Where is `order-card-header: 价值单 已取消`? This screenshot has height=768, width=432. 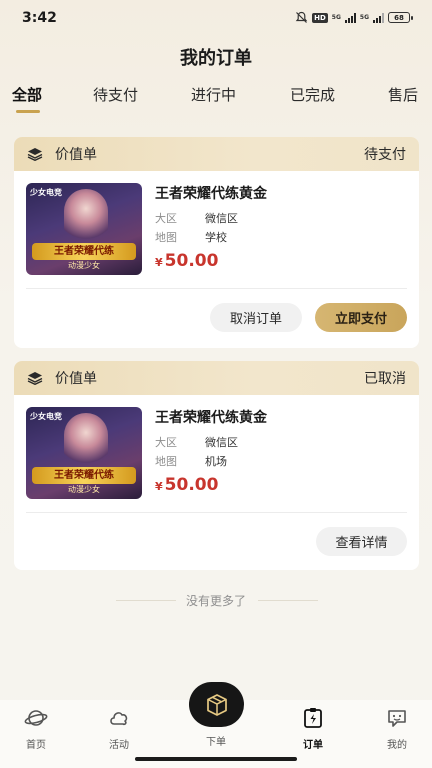
order-card-header: 价值单 已取消 is located at coordinates (216, 378).